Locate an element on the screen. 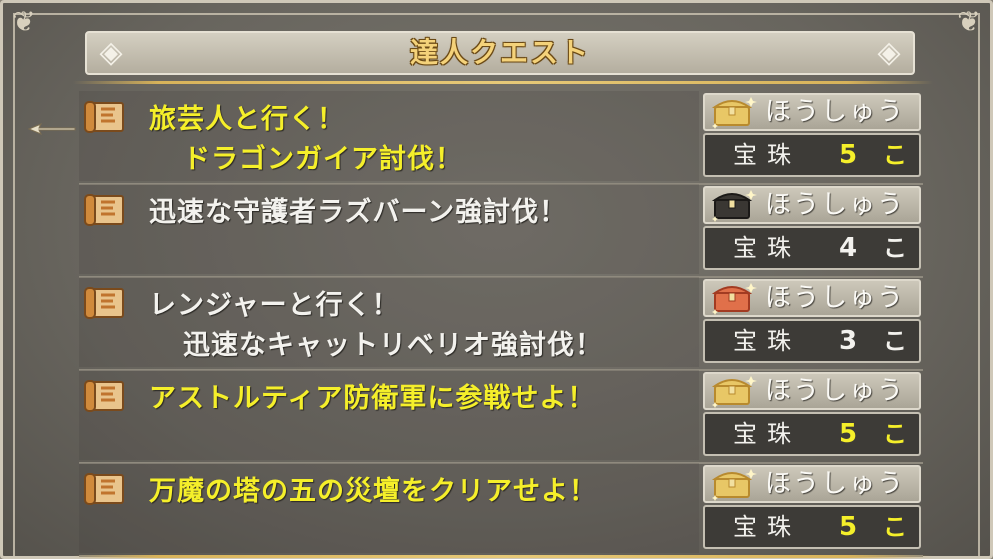 This screenshot has width=993, height=559. reward-panel: ほうしゅう宝珠 4 こ is located at coordinates (812, 229).